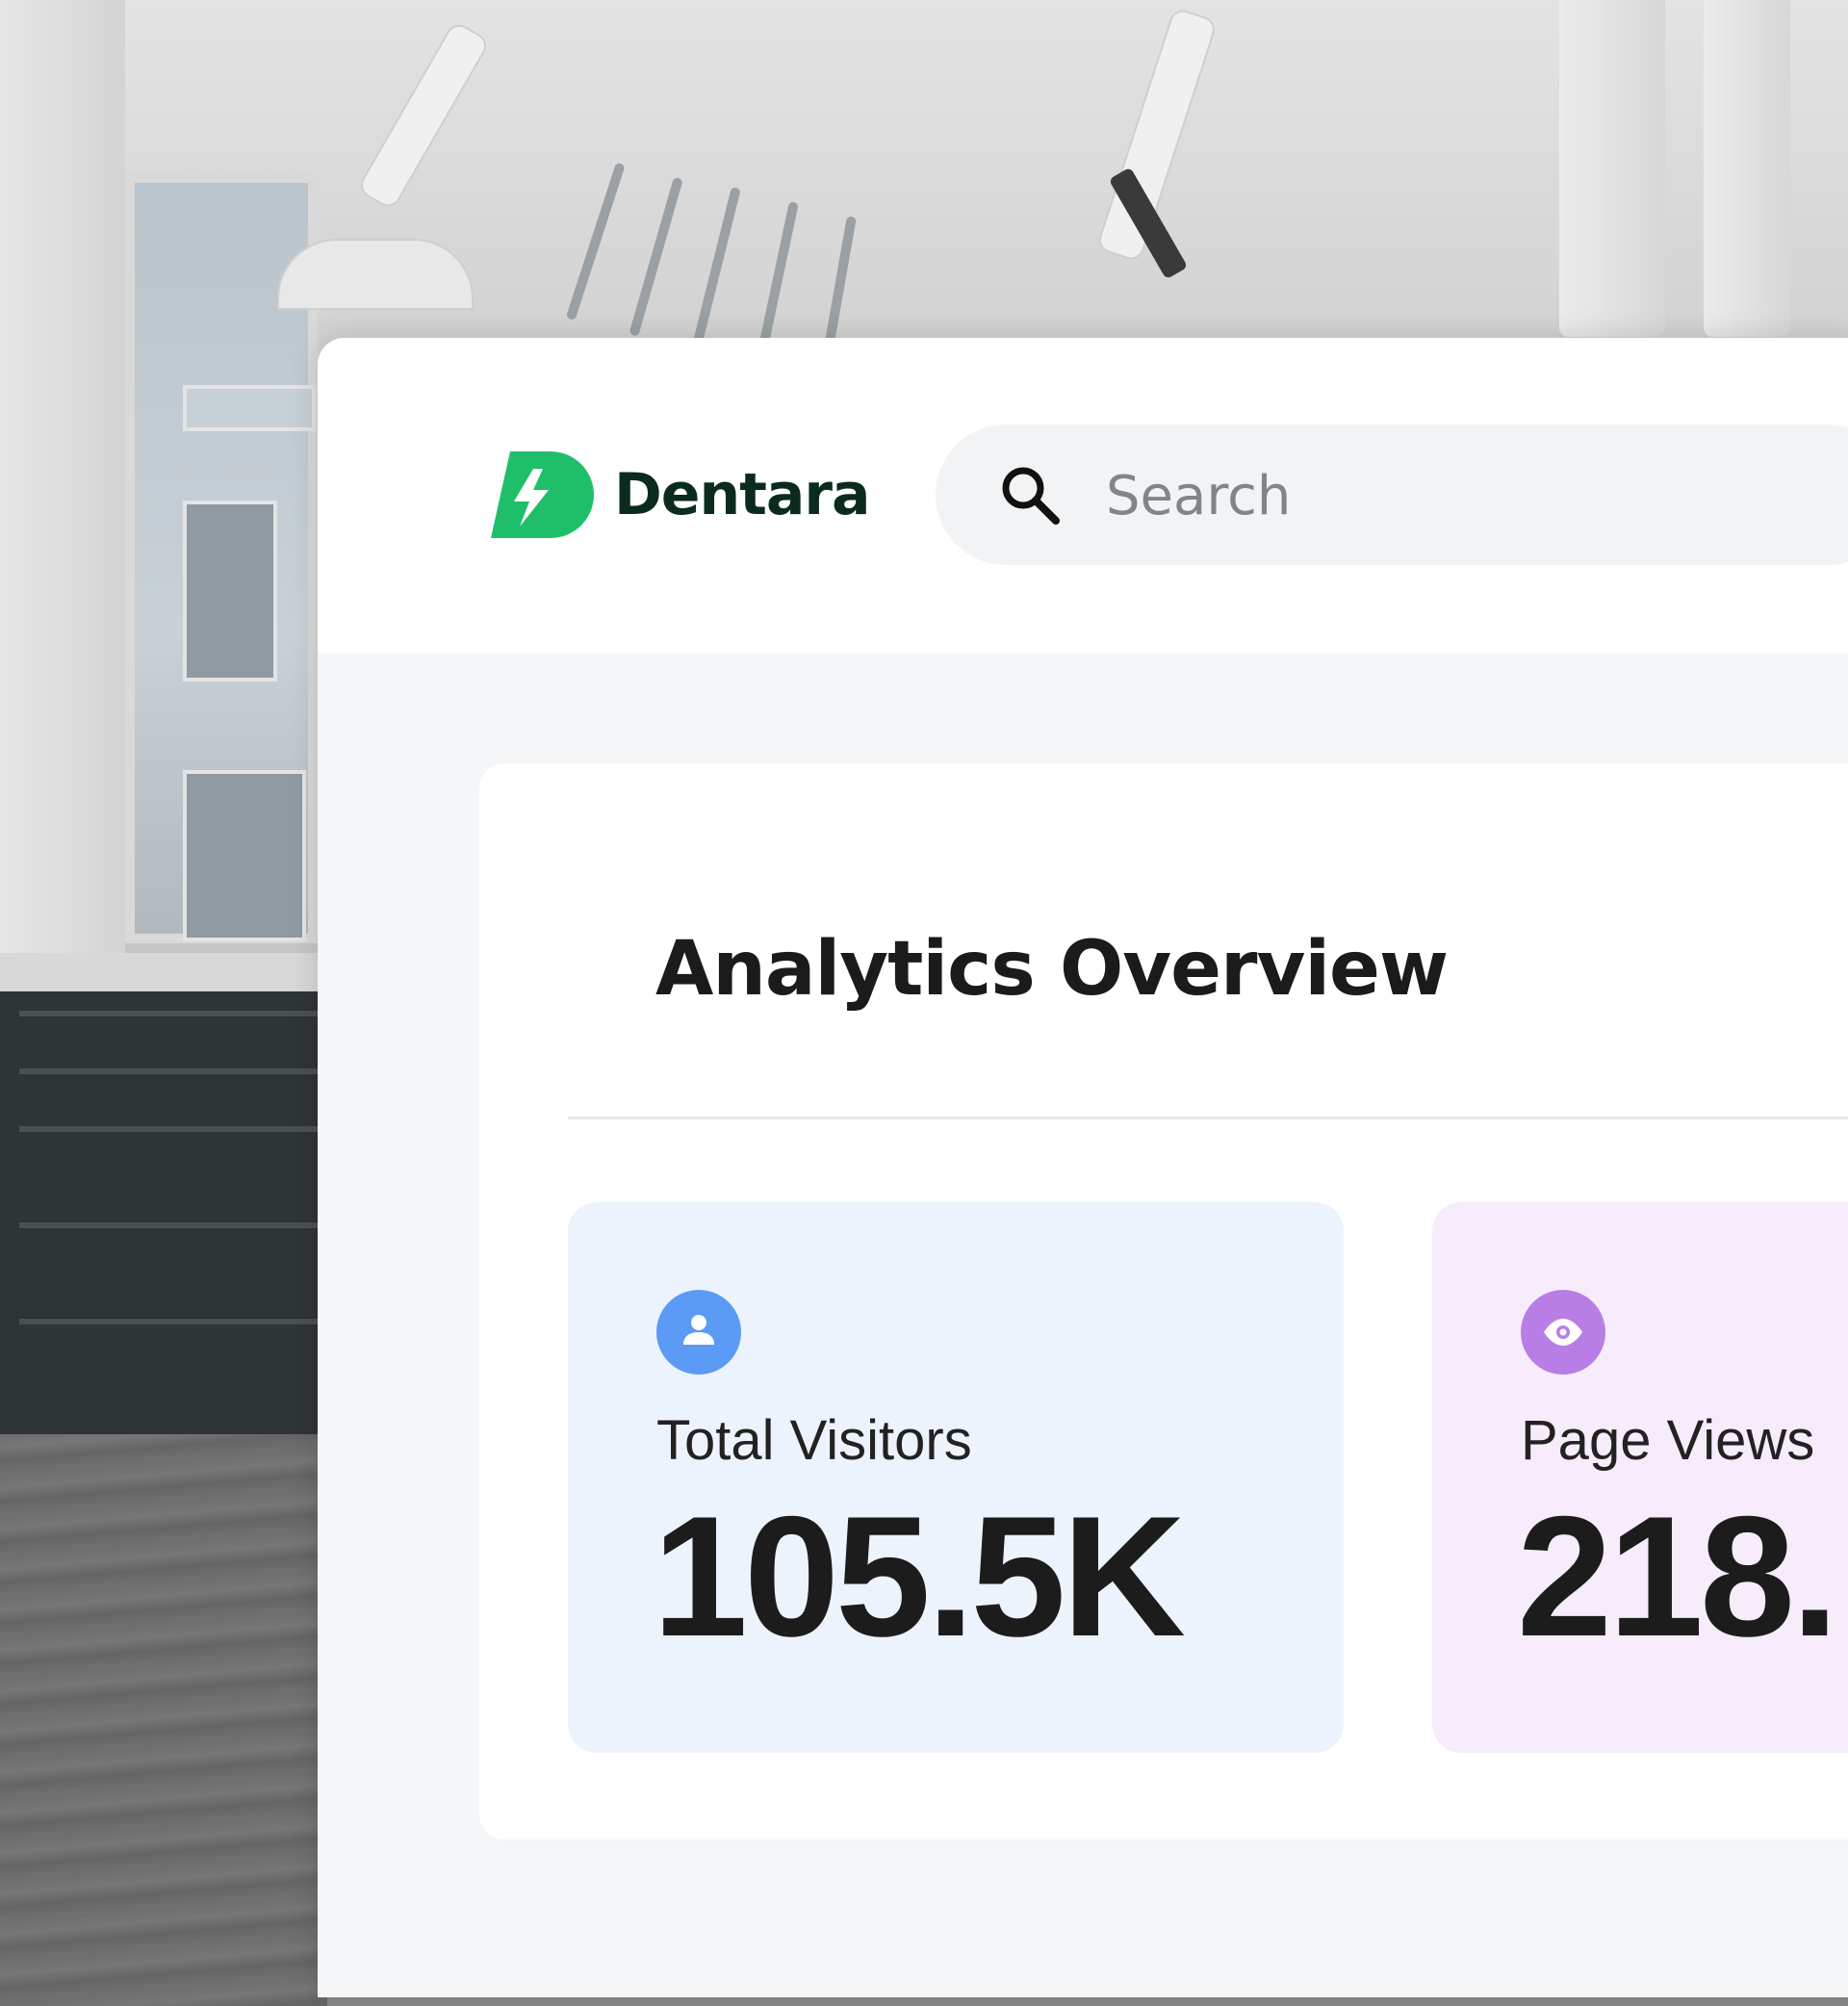 This screenshot has height=2006, width=1848. I want to click on top-bar: Dentara, so click(1083, 496).